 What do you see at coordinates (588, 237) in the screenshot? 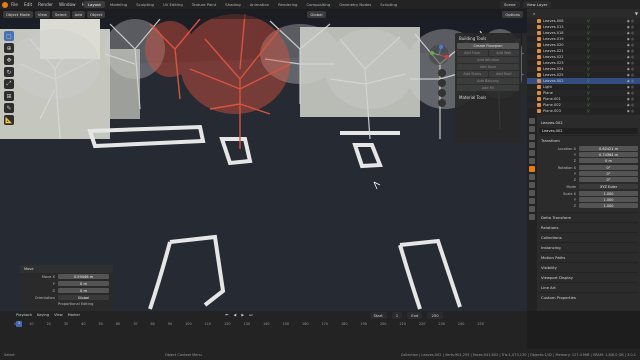
I see `collections-section-header: Collections` at bounding box center [588, 237].